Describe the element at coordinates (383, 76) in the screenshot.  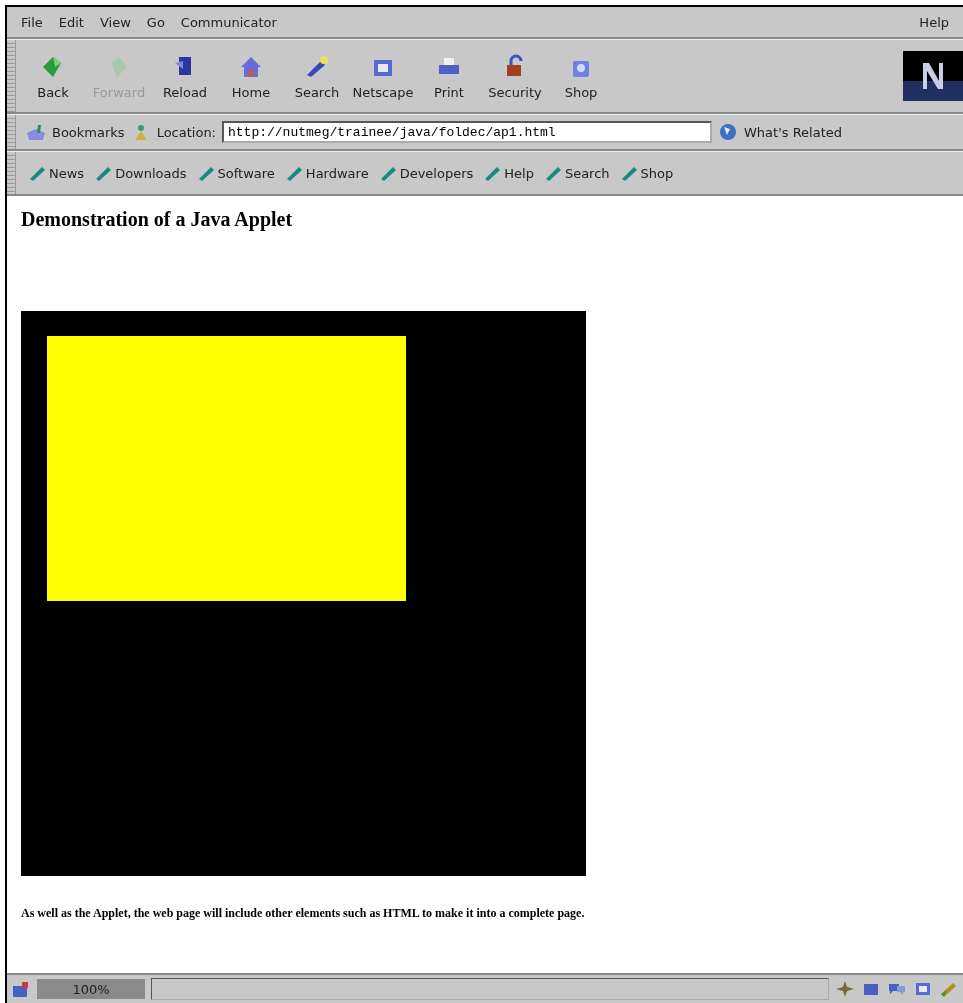
I see `toolbar-button: Netscape` at that location.